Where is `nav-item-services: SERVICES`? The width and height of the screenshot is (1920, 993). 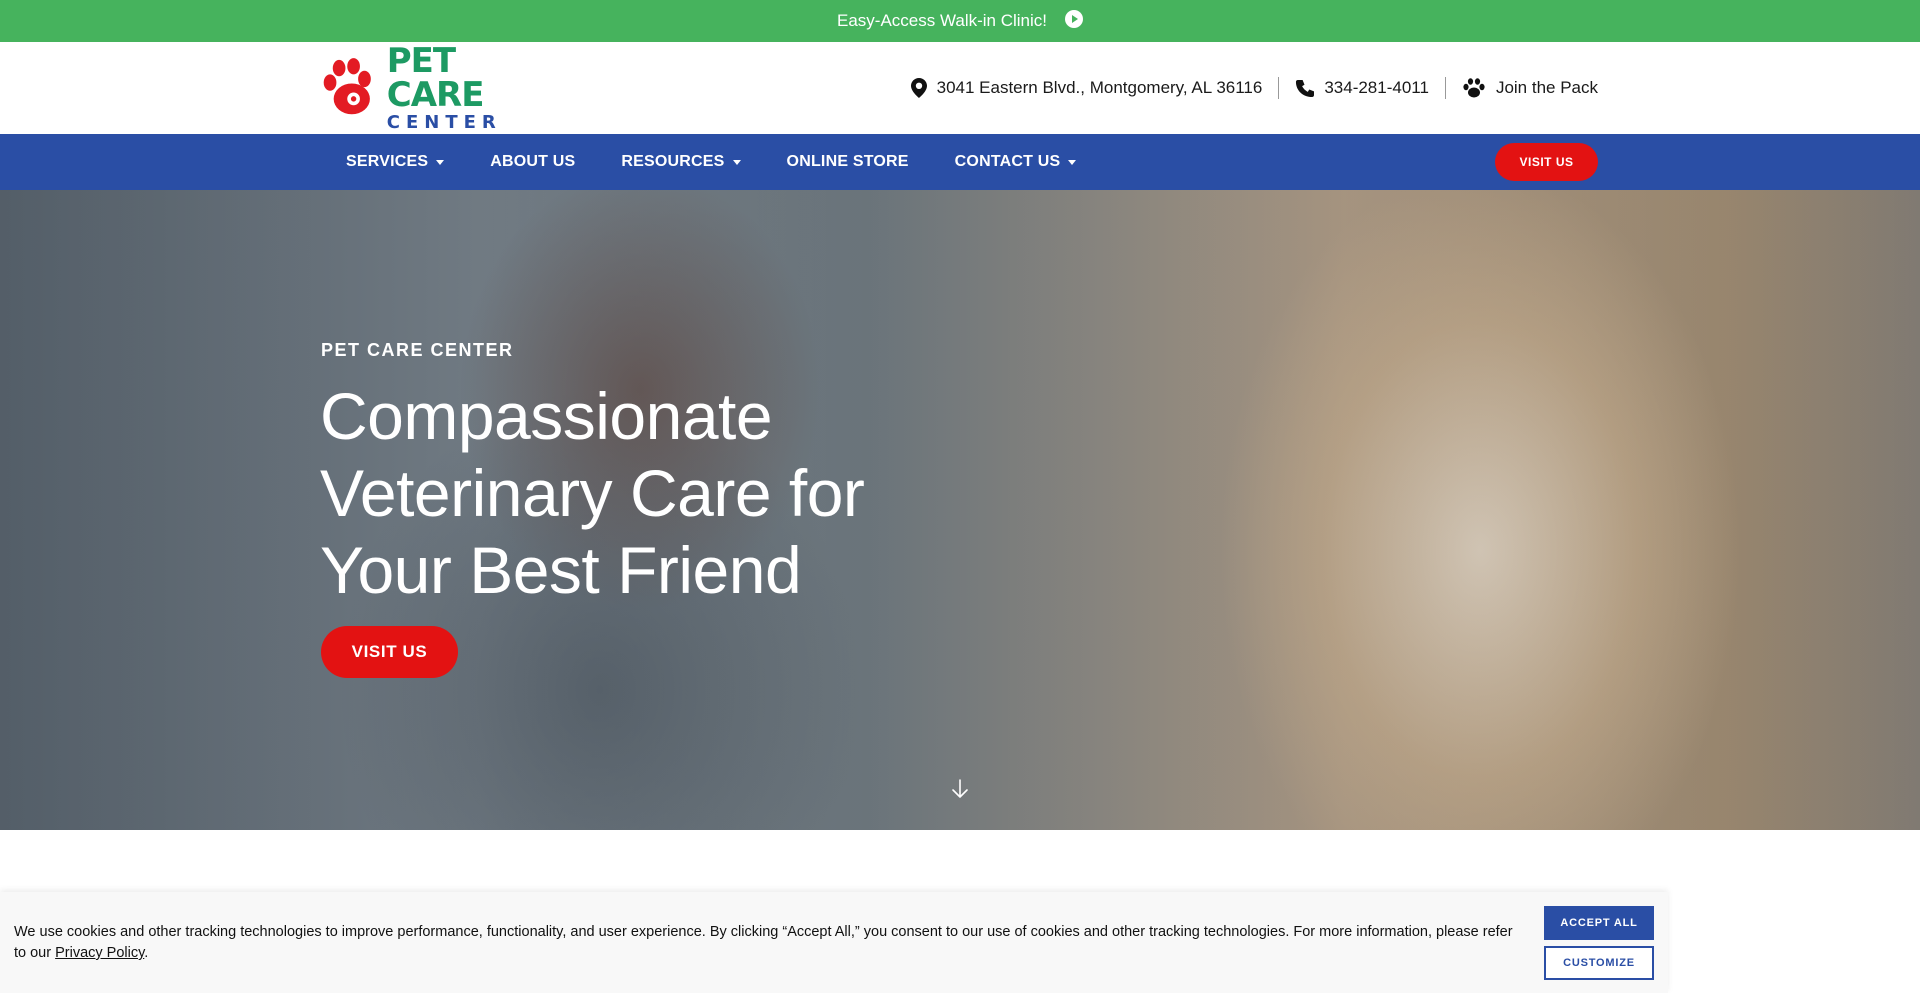 nav-item-services: SERVICES is located at coordinates (395, 162).